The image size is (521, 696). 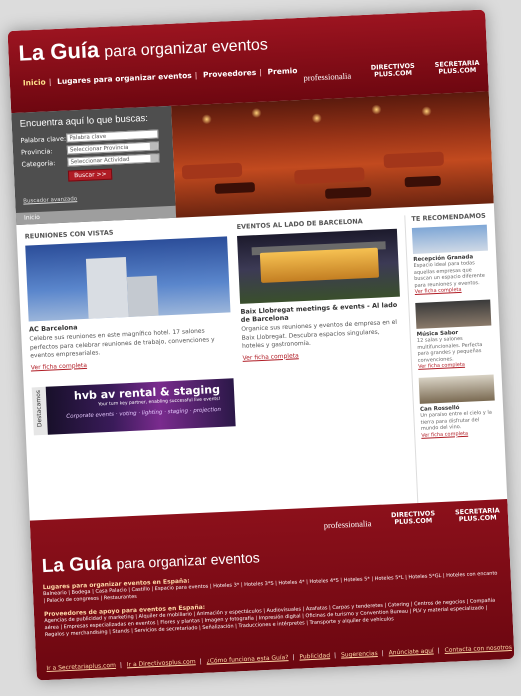 I want to click on link-how-it-works: ¿Cómo funciona esta Guía?, so click(x=249, y=659).